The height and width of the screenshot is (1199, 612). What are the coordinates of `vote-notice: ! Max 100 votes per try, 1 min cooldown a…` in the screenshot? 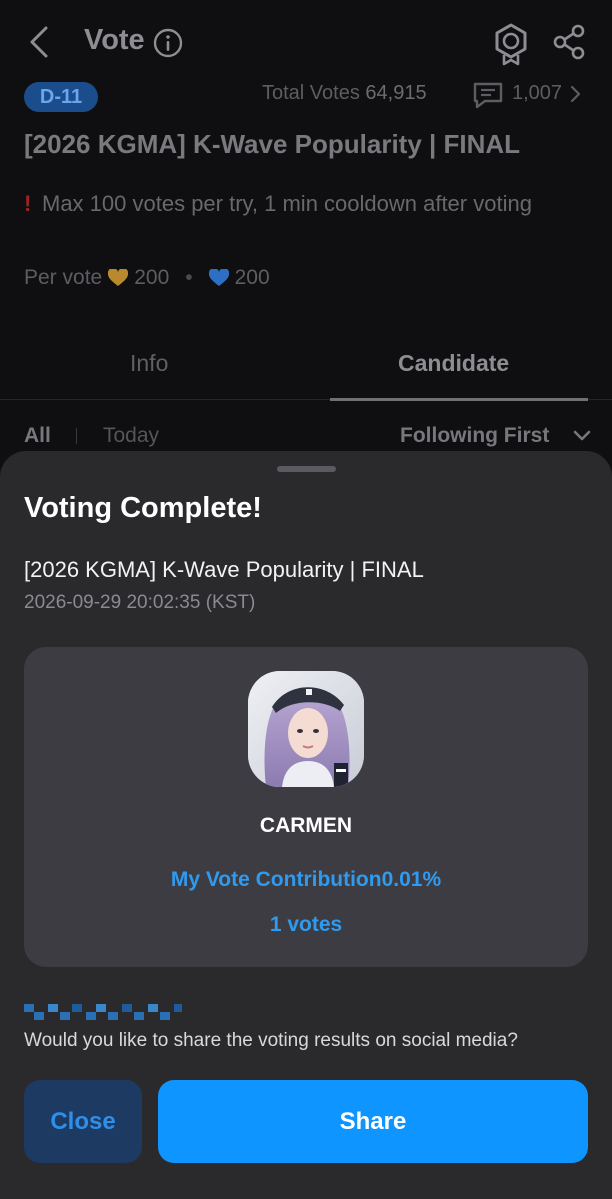 It's located at (304, 203).